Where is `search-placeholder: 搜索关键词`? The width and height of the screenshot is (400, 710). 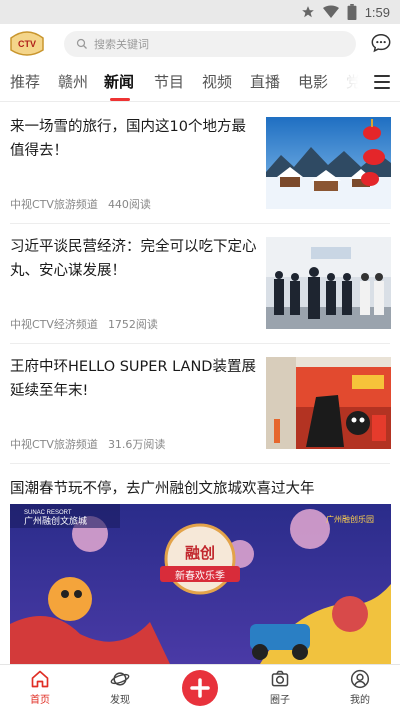 search-placeholder: 搜索关键词 is located at coordinates (121, 44).